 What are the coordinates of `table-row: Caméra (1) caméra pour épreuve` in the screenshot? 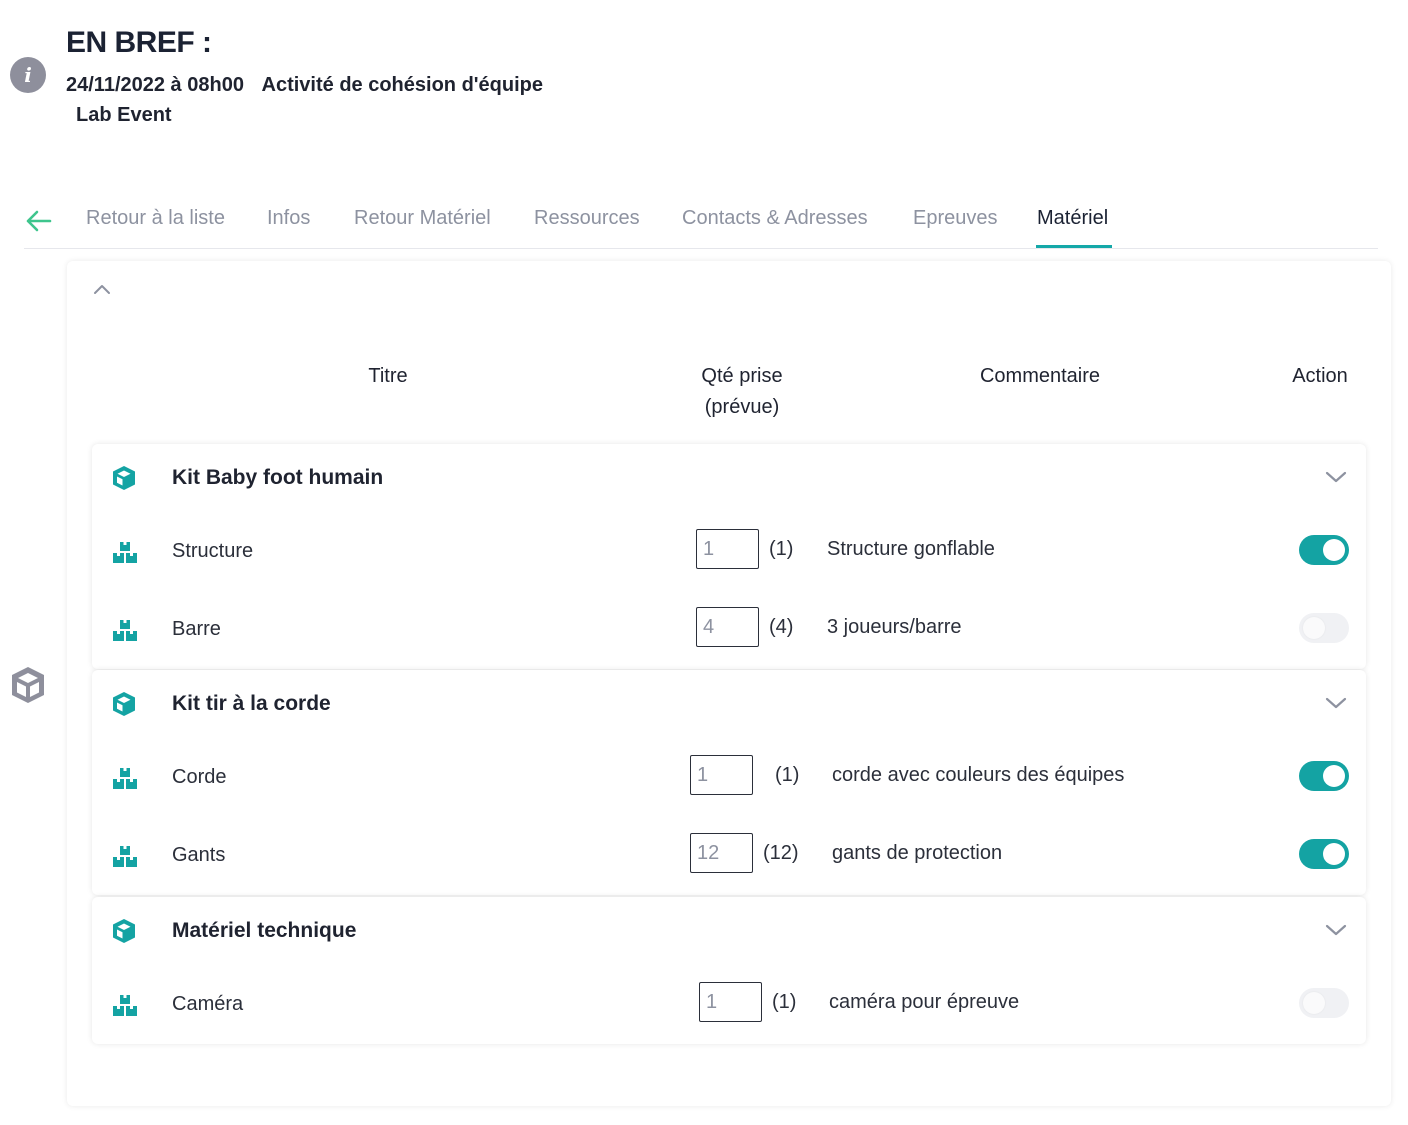 It's located at (729, 1007).